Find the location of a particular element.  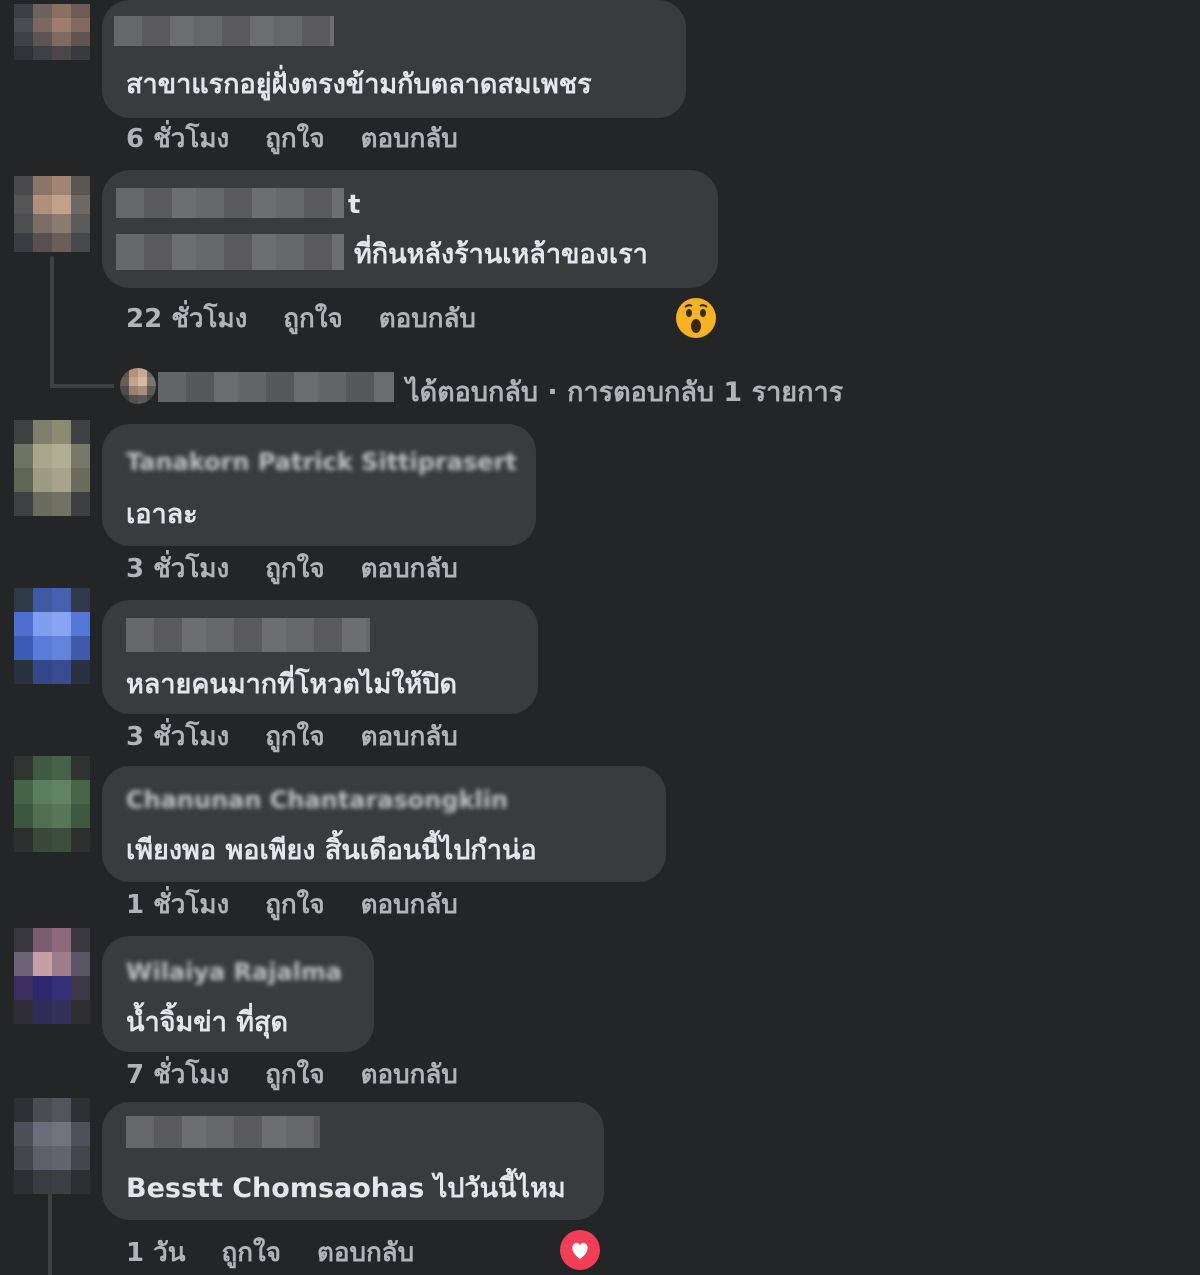

comment-actions: 1 ชั่วโมง ถูกใจ ตอบกลับ is located at coordinates (292, 904).